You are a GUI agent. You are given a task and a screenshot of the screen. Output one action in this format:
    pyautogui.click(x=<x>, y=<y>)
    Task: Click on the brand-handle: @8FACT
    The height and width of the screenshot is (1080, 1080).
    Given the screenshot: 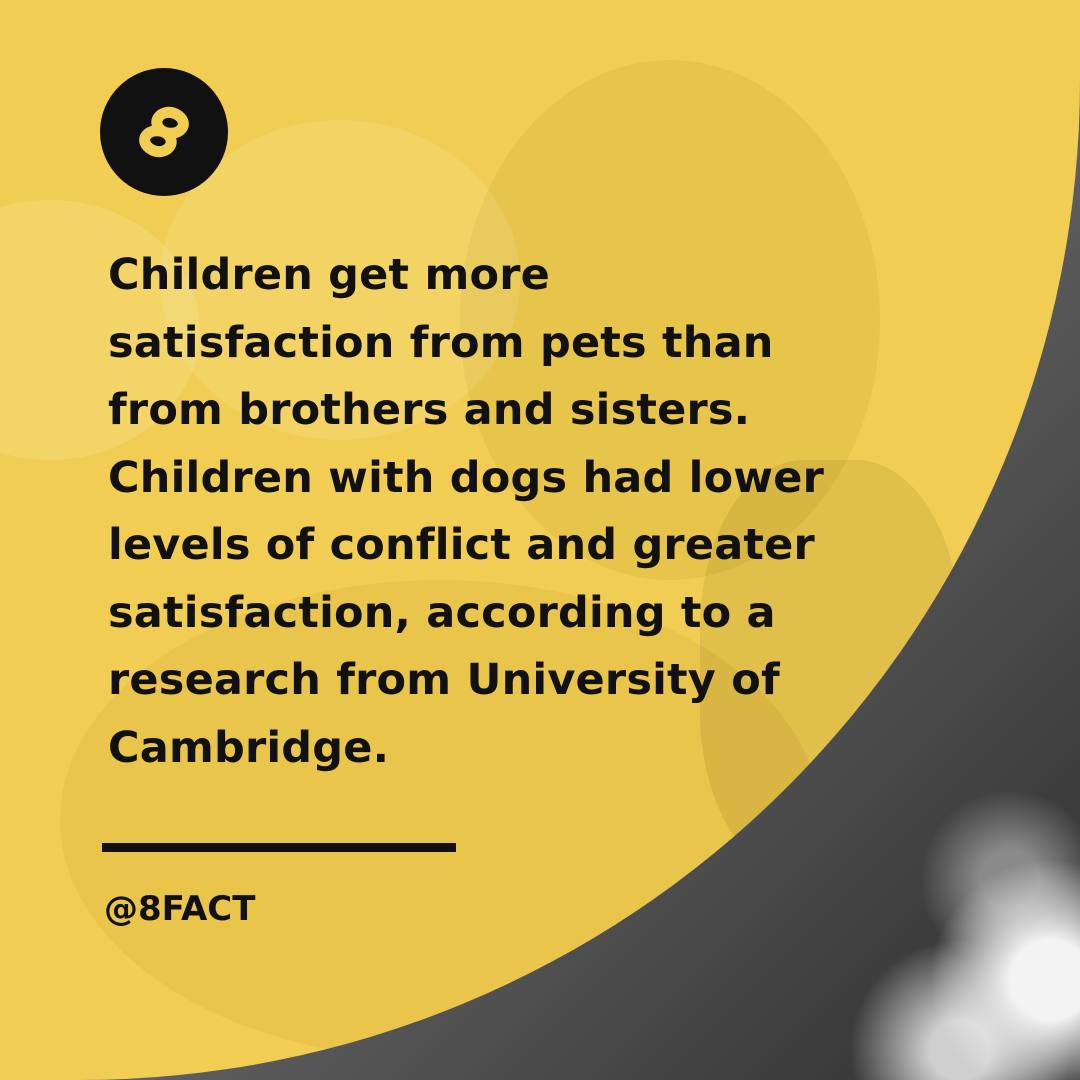 What is the action you would take?
    pyautogui.click(x=180, y=909)
    